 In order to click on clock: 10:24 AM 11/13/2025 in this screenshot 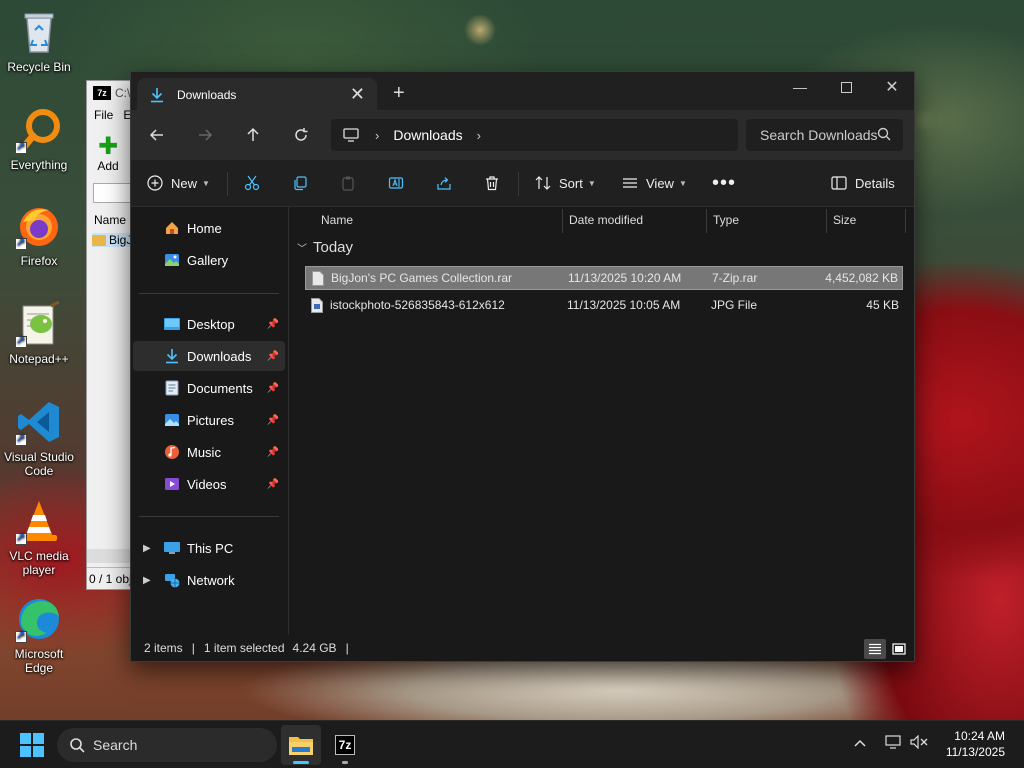, I will do `click(975, 744)`.